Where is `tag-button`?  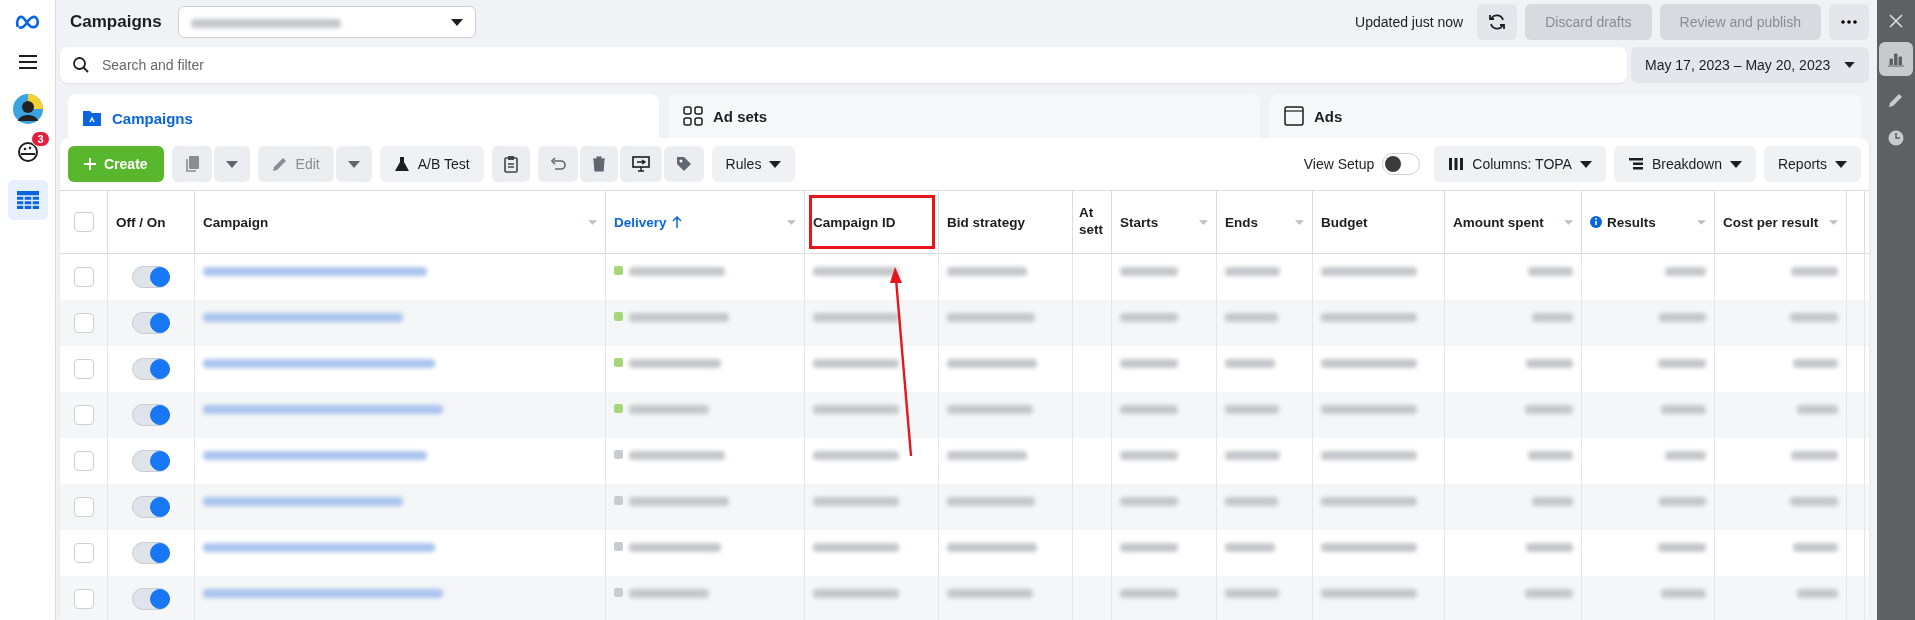 tag-button is located at coordinates (683, 164).